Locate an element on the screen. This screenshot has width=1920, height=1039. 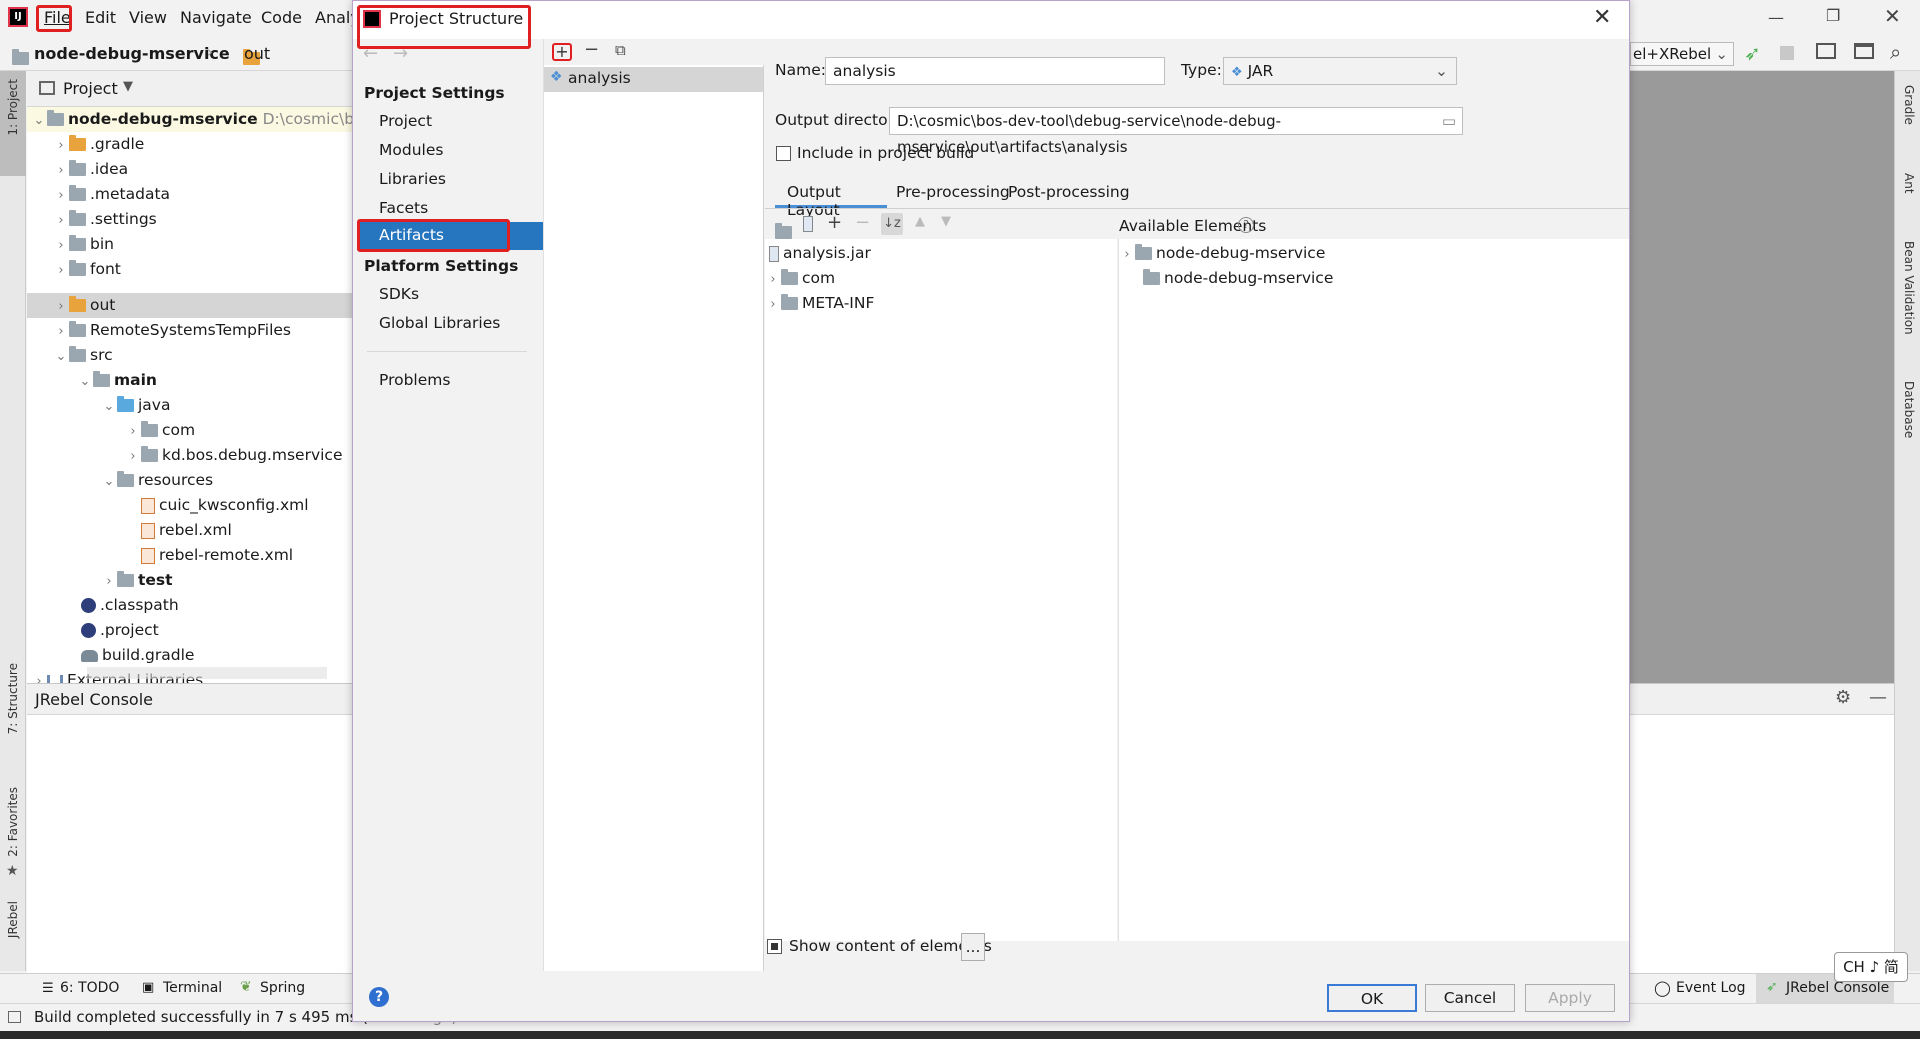
todo-tab: 6: TODO is located at coordinates (89, 988).